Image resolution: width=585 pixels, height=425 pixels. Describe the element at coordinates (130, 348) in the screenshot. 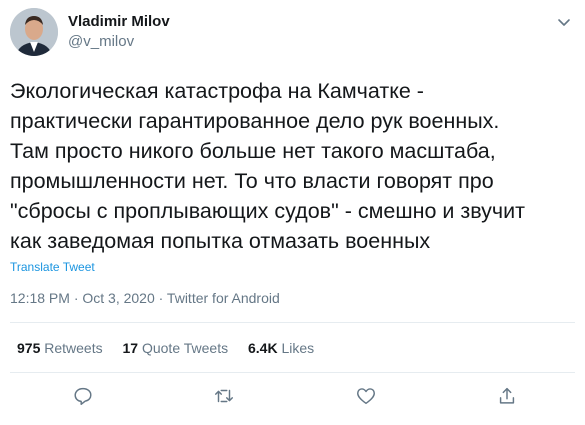

I see `quote-tweets-count: 17` at that location.